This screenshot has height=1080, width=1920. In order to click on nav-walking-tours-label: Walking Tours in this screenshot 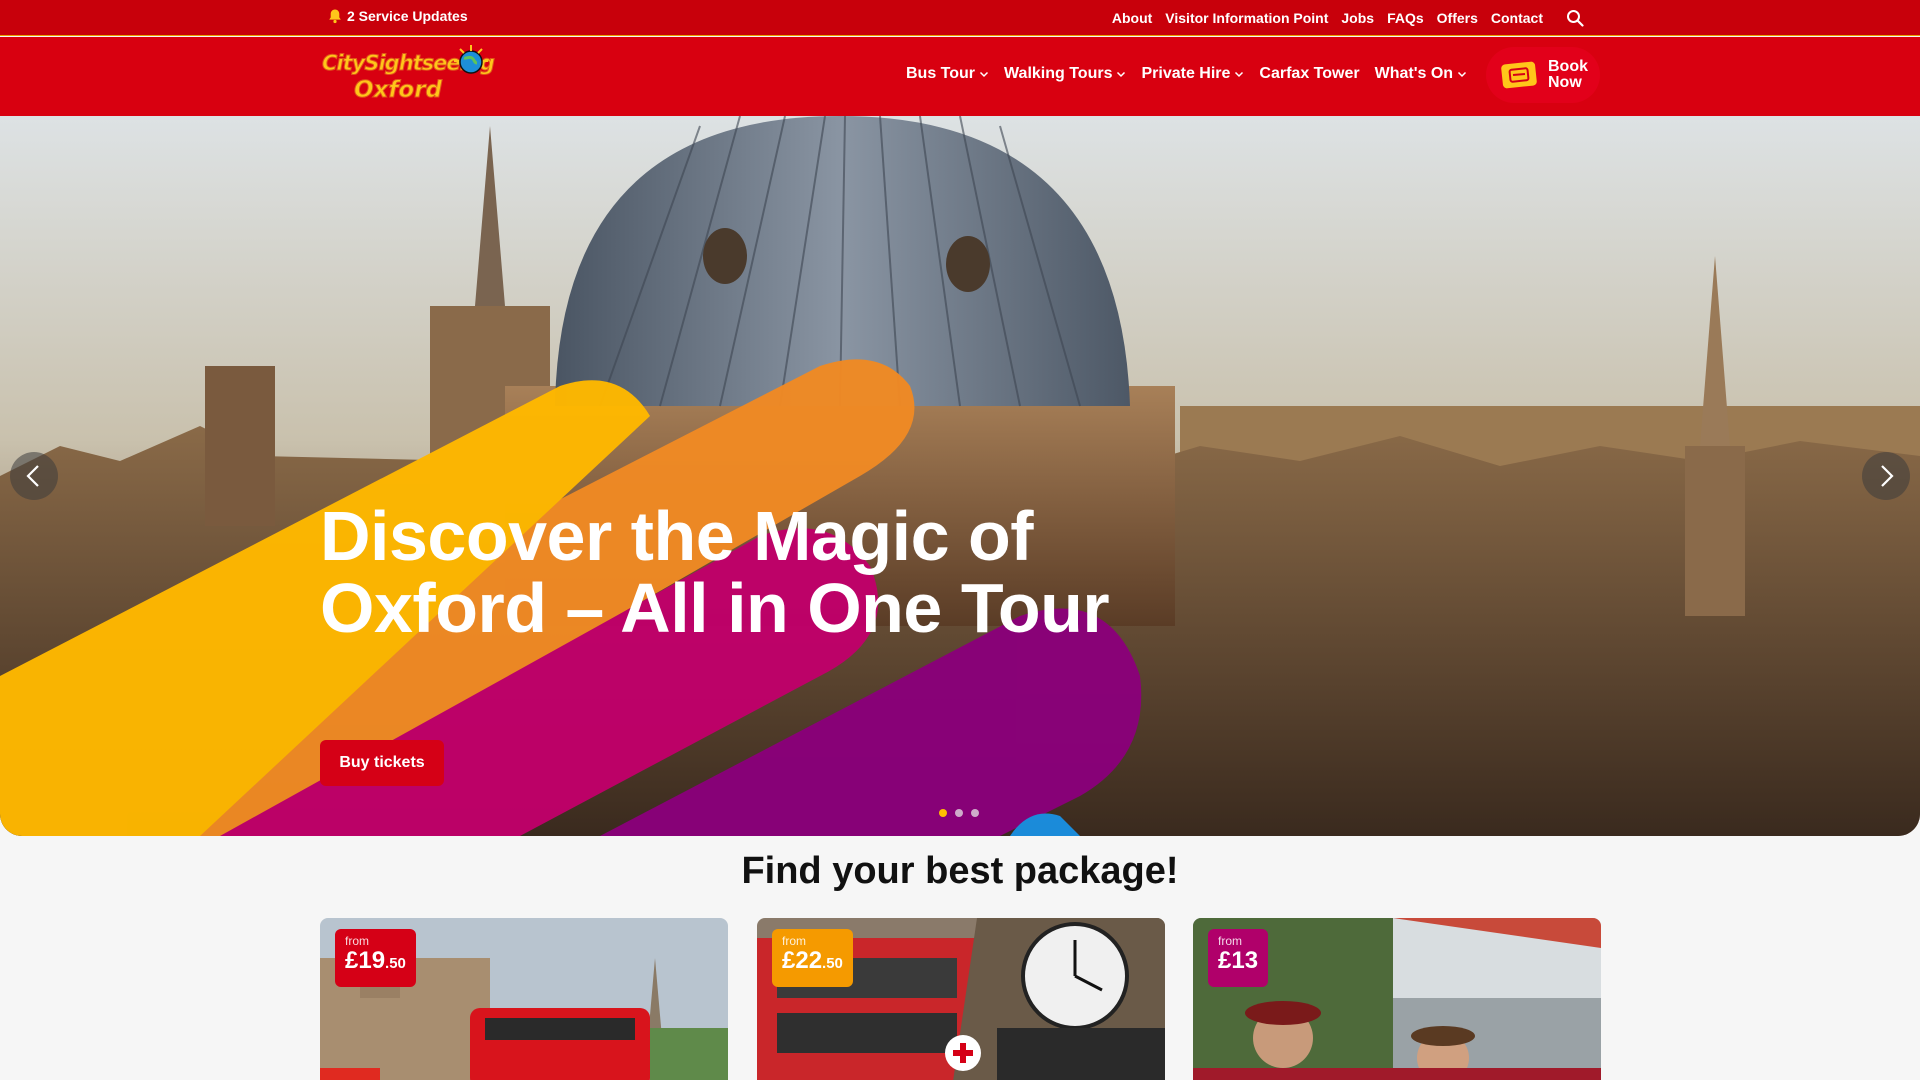, I will do `click(1058, 73)`.